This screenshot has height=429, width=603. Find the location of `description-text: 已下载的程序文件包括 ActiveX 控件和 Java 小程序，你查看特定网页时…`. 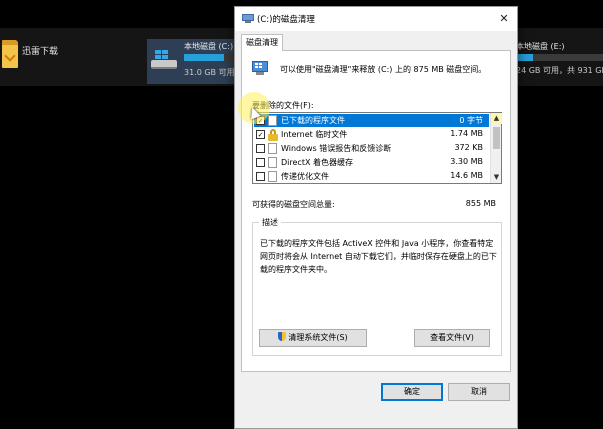

description-text: 已下载的程序文件包括 ActiveX 控件和 Java 小程序，你查看特定网页时… is located at coordinates (378, 256).